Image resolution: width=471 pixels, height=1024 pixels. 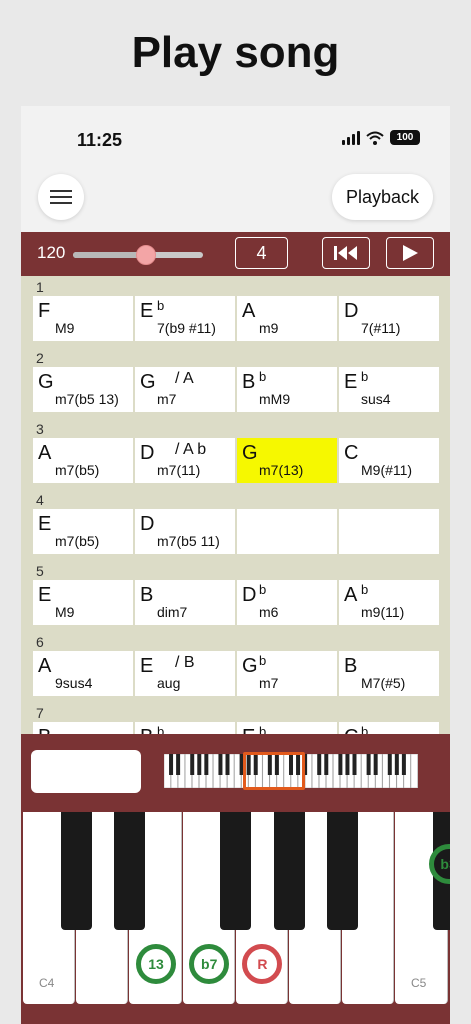 I want to click on chord-quality: m7(b5), so click(x=77, y=541).